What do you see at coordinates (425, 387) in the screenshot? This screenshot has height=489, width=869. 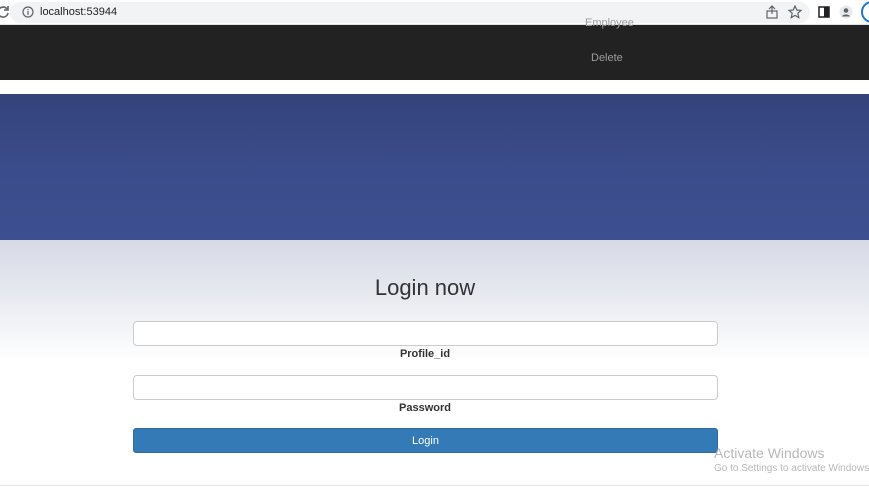 I see `password-input` at bounding box center [425, 387].